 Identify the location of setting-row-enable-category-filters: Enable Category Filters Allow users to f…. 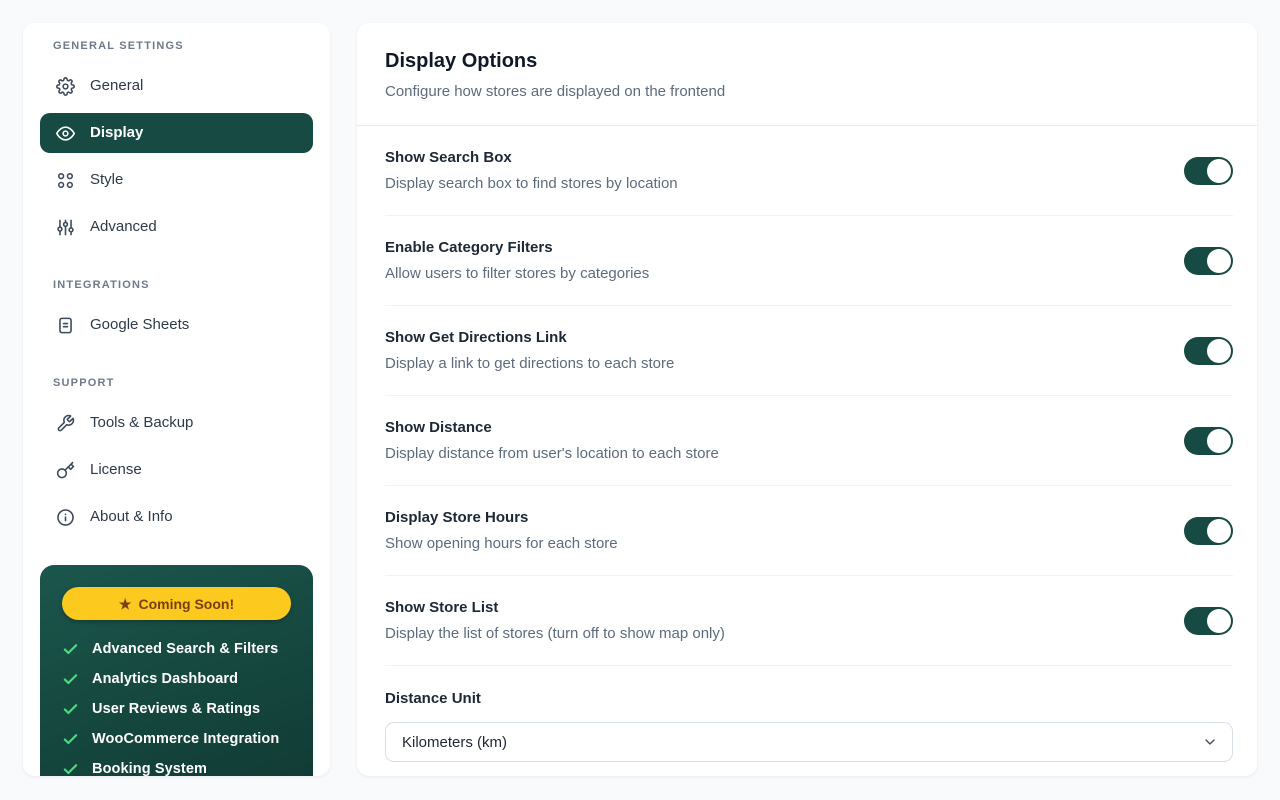
(807, 261).